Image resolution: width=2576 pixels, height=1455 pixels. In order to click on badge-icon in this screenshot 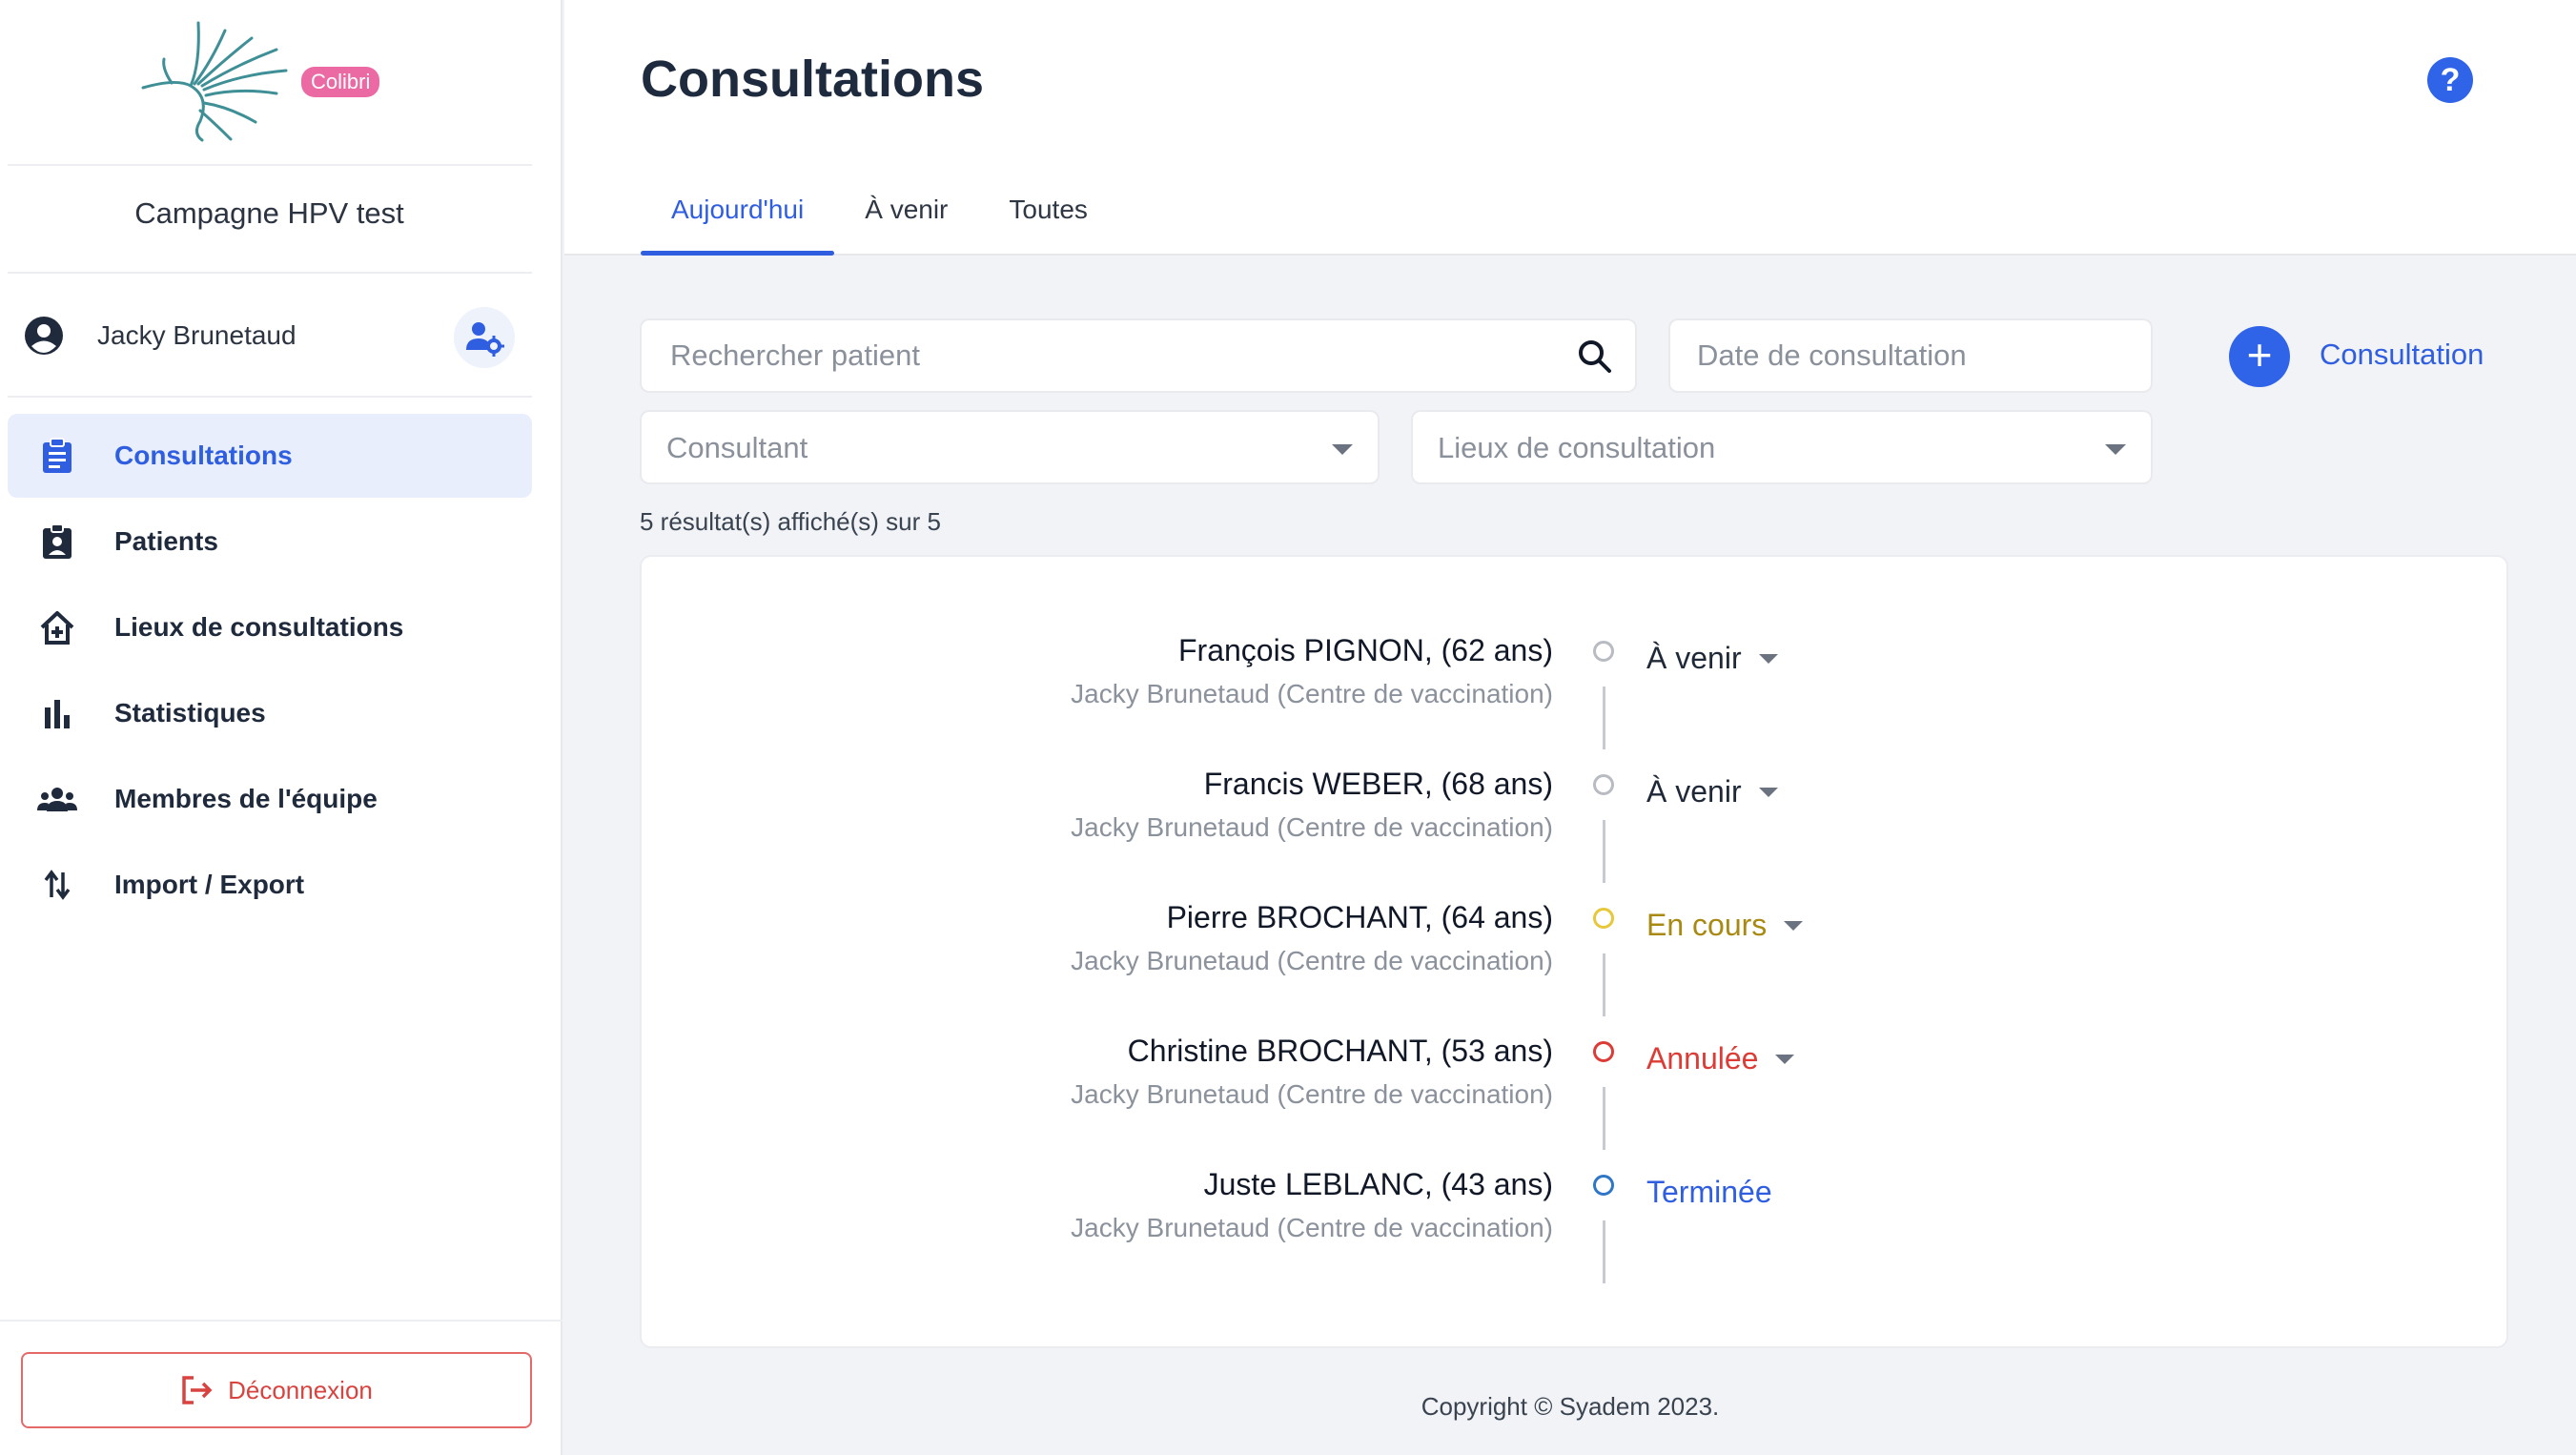, I will do `click(57, 542)`.